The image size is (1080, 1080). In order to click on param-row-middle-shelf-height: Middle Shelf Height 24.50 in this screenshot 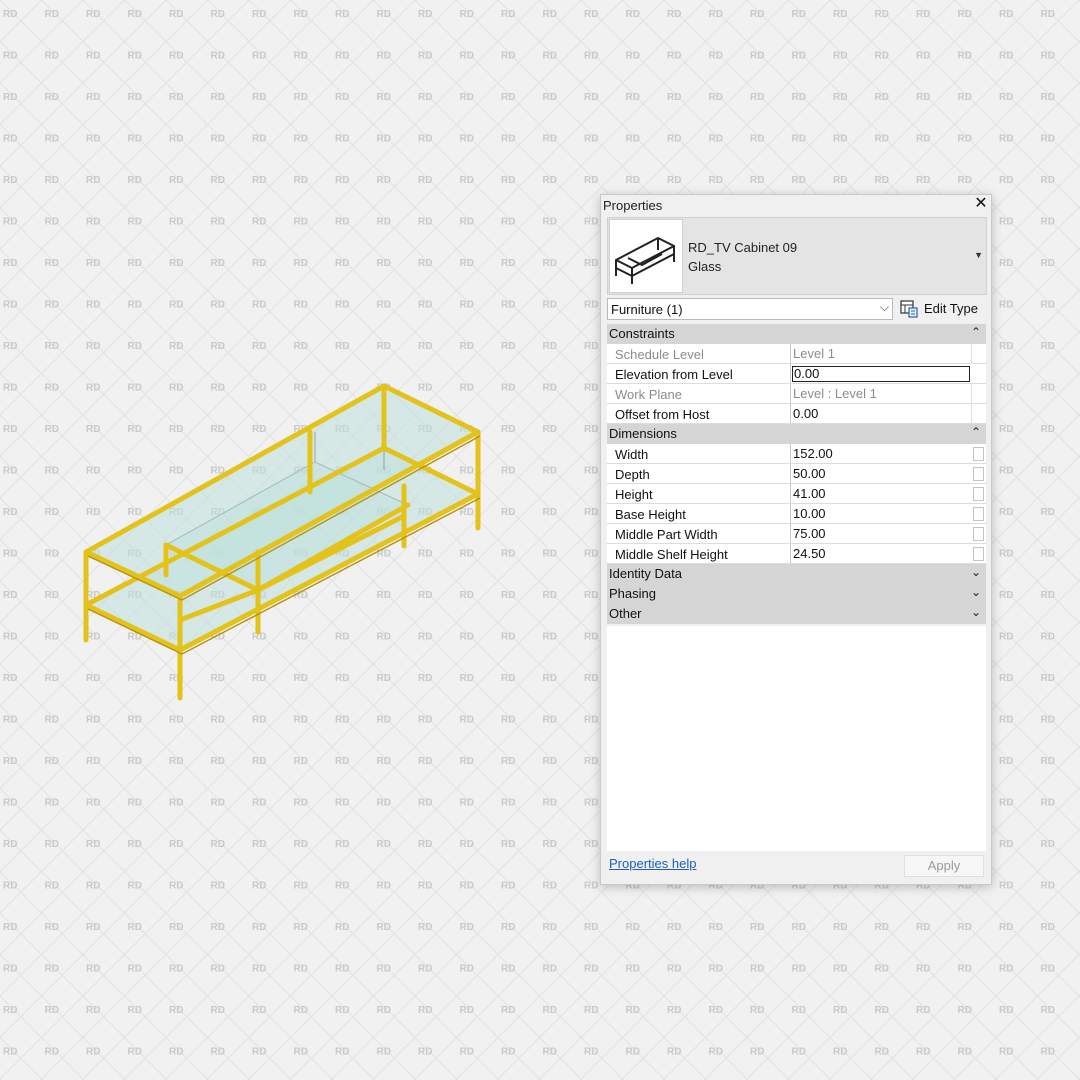, I will do `click(796, 554)`.